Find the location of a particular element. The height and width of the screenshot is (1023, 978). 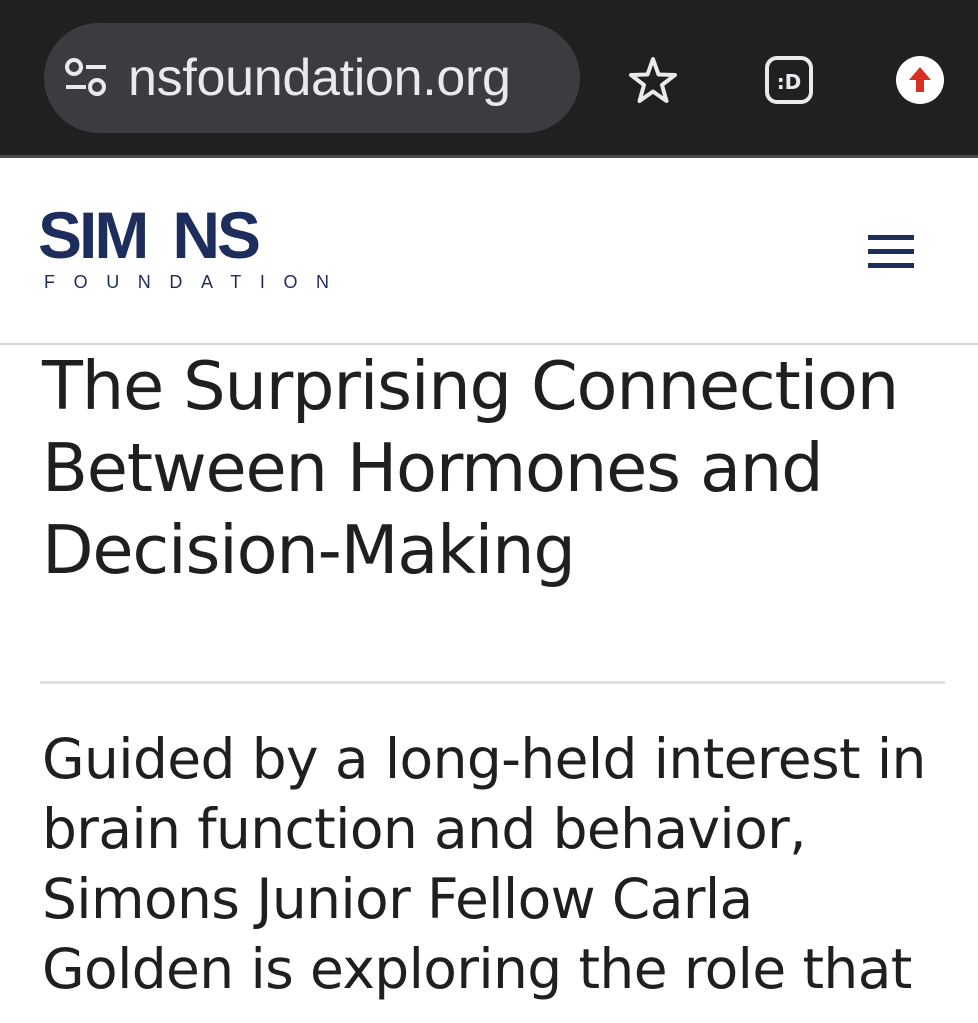

url-text: nsfoundation.org is located at coordinates (319, 78).